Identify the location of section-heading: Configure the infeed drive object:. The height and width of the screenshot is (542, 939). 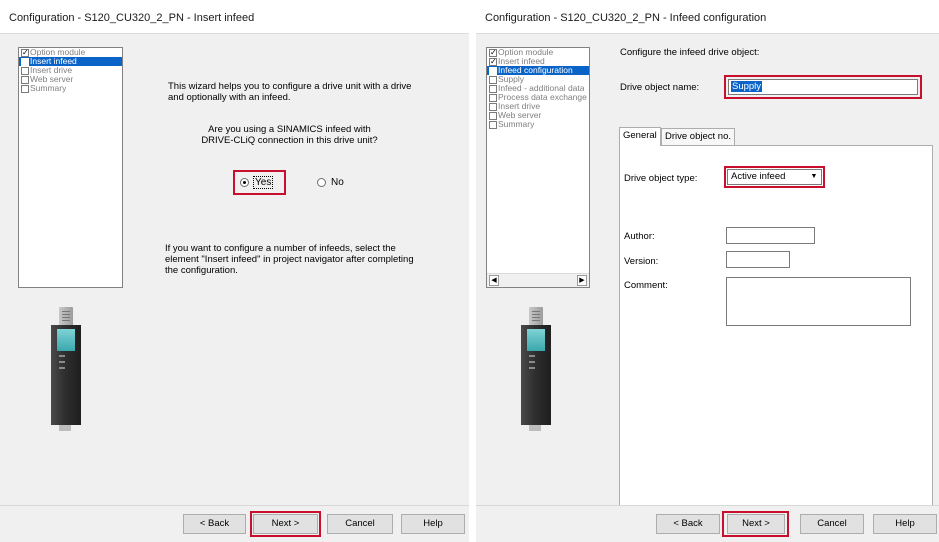
(690, 52).